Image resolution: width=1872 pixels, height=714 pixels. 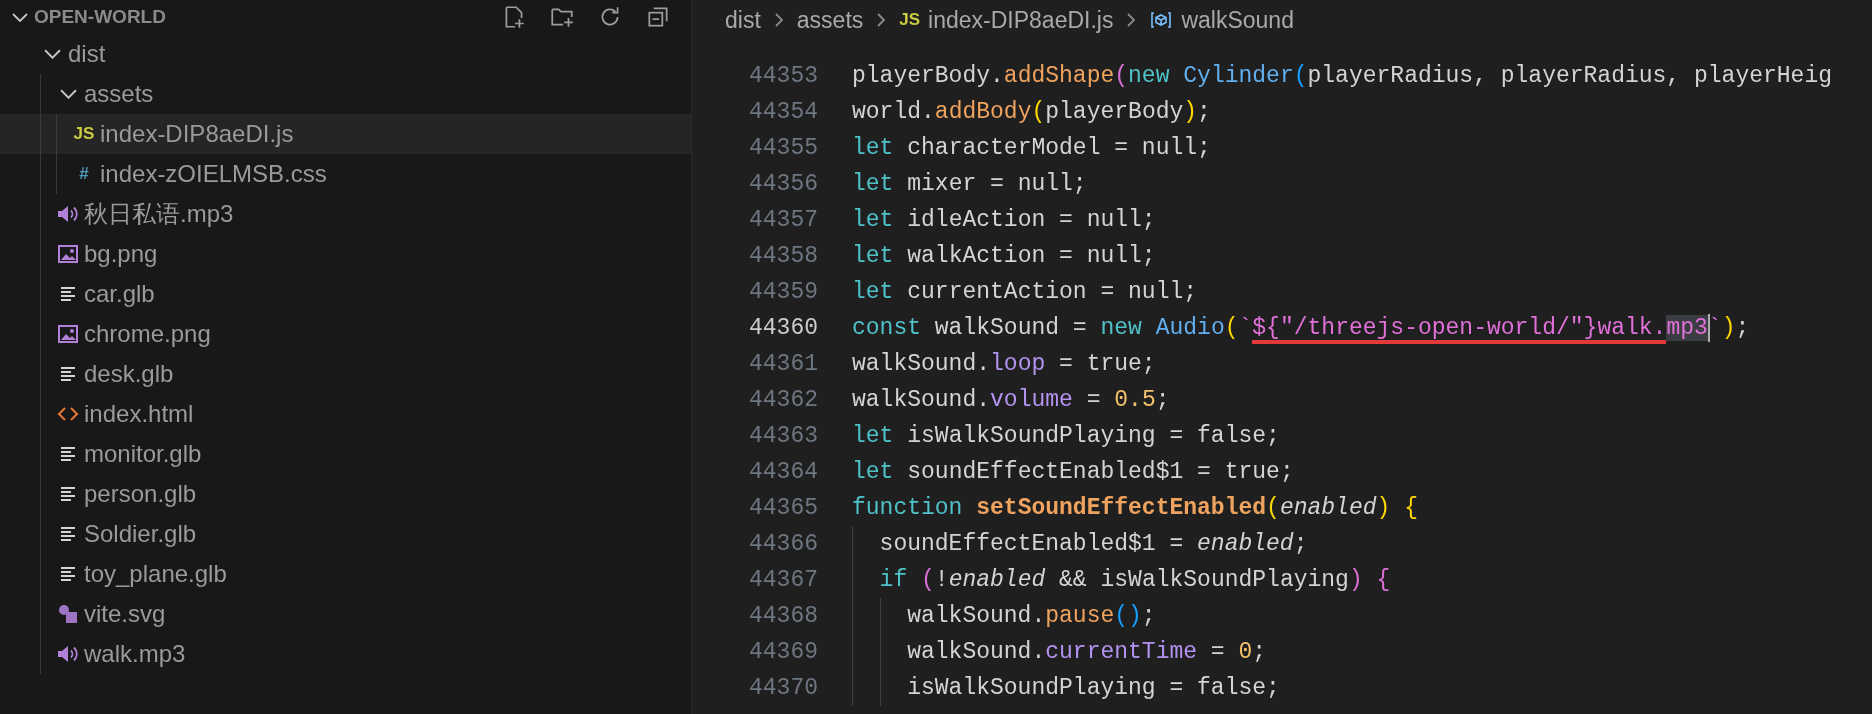 I want to click on file-item: person.glb, so click(x=345, y=494).